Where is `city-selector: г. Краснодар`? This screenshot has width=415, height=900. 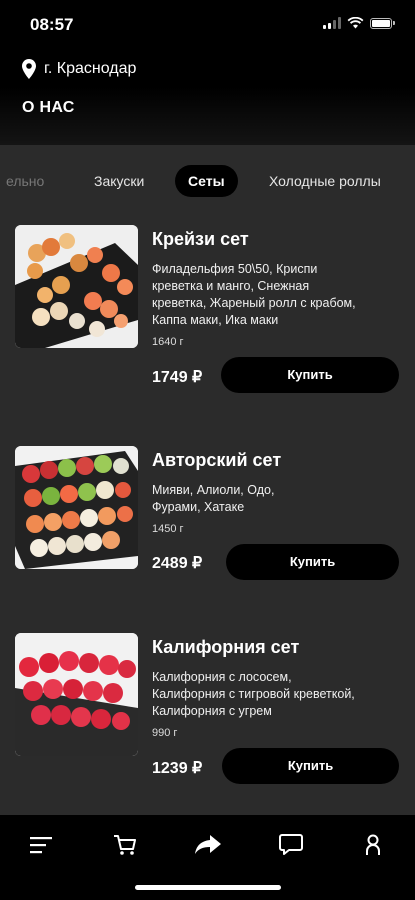 city-selector: г. Краснодар is located at coordinates (79, 69).